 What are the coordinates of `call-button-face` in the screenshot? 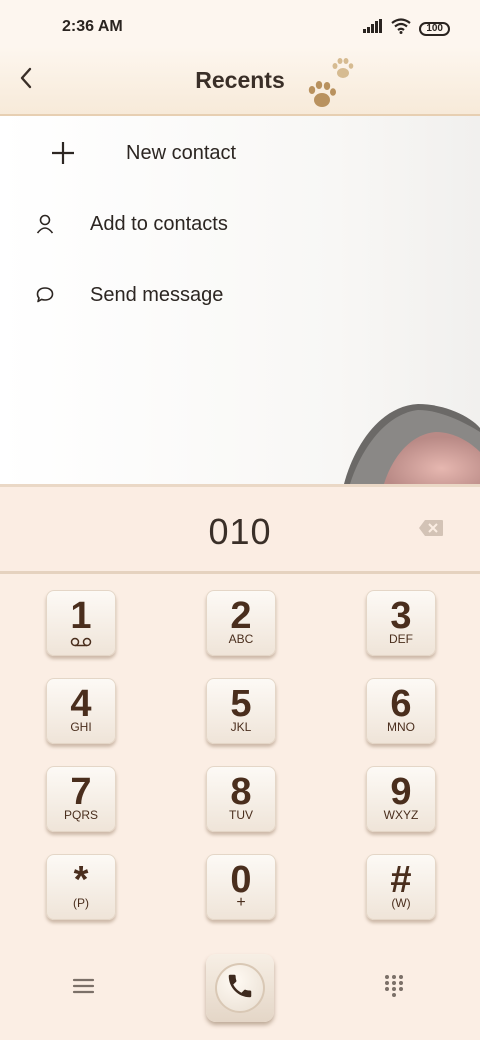 It's located at (240, 988).